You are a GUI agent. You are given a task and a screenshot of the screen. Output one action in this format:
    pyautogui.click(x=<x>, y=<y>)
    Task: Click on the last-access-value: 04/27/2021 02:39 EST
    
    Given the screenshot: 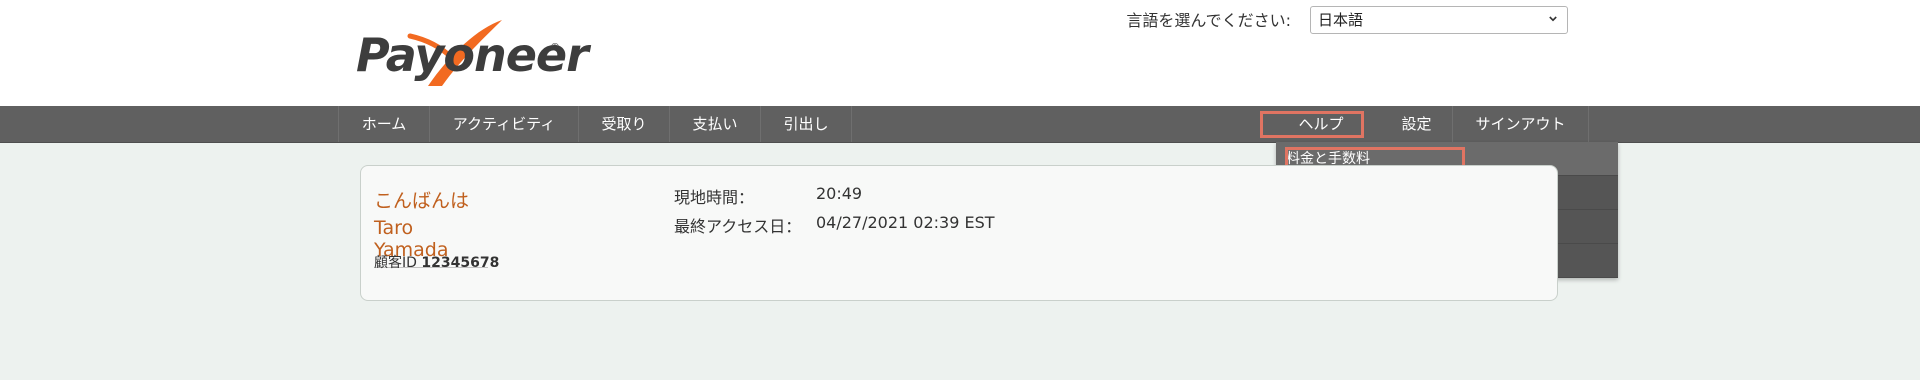 What is the action you would take?
    pyautogui.click(x=905, y=222)
    